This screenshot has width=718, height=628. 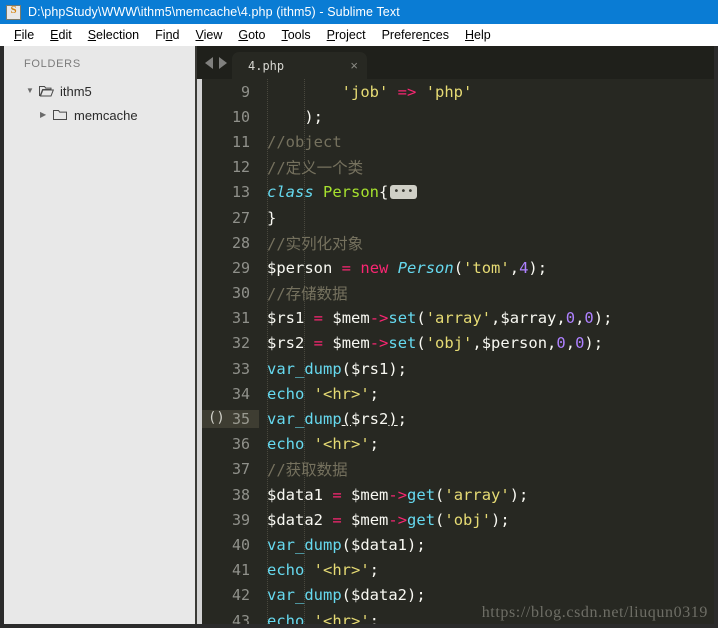 I want to click on code-line-13: 13 class Person{•••, so click(x=458, y=192).